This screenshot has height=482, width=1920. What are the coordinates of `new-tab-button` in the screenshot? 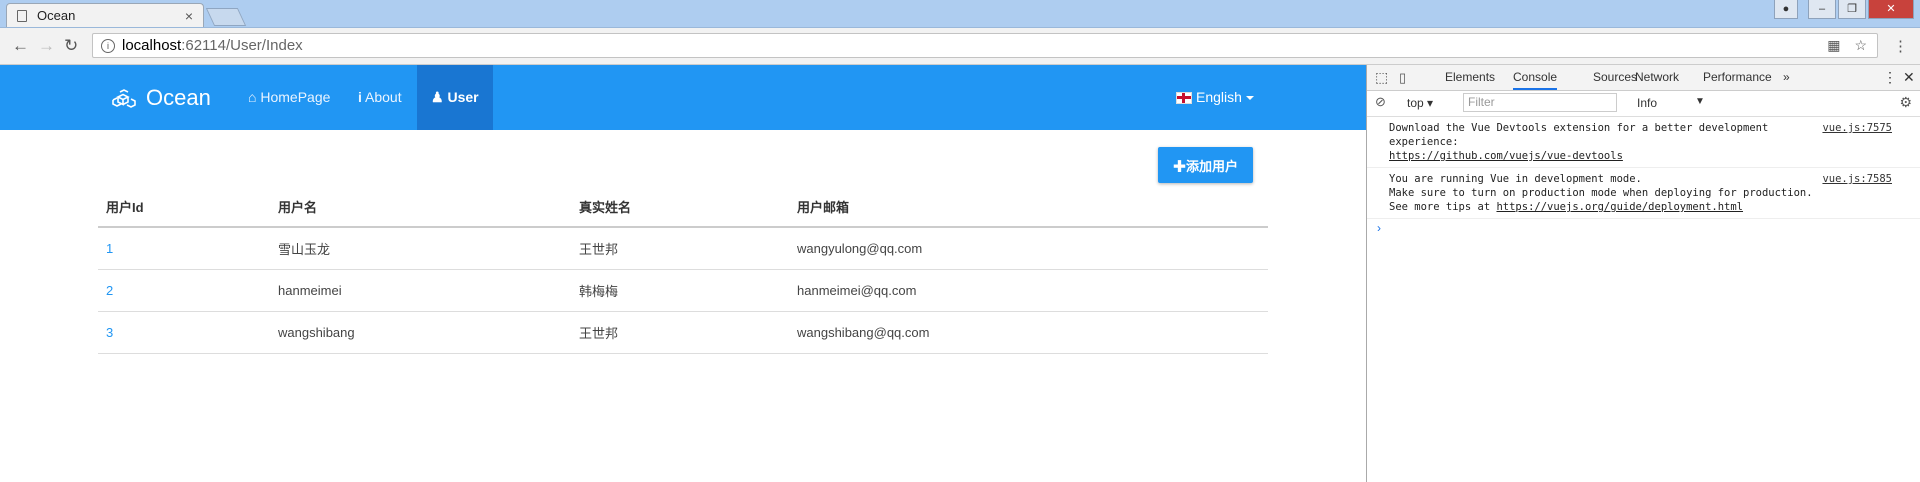 It's located at (226, 17).